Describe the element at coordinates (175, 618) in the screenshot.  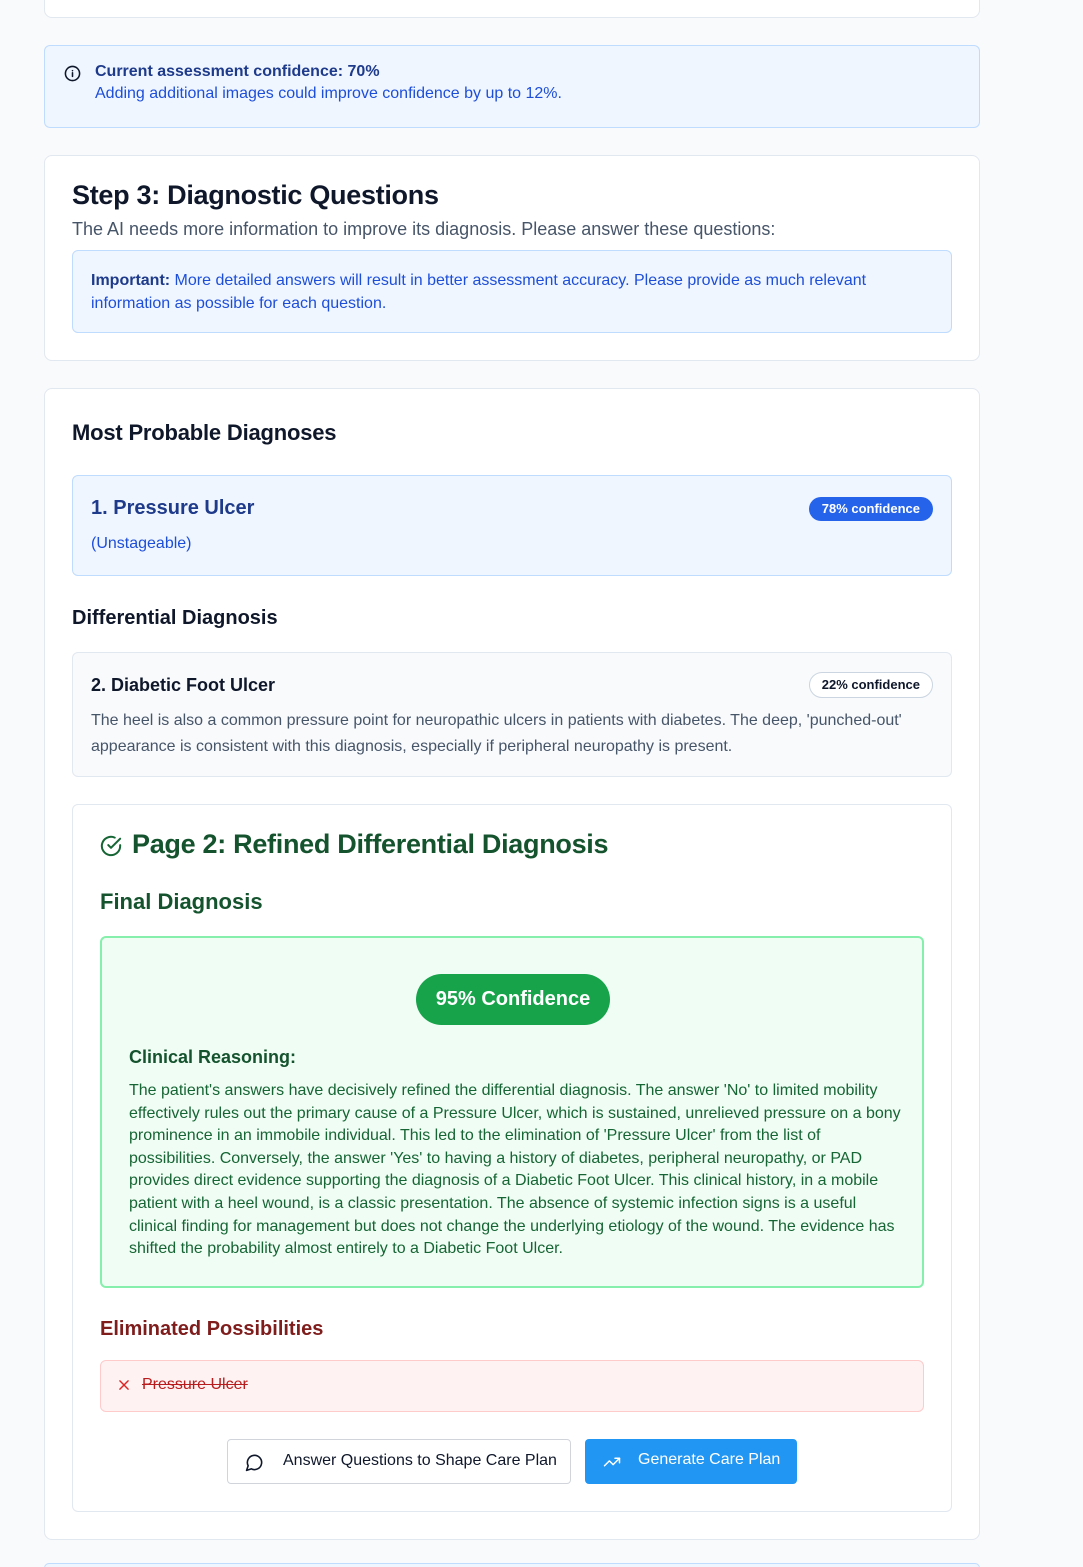
I see `differential-heading: Differential Diagnosis` at that location.